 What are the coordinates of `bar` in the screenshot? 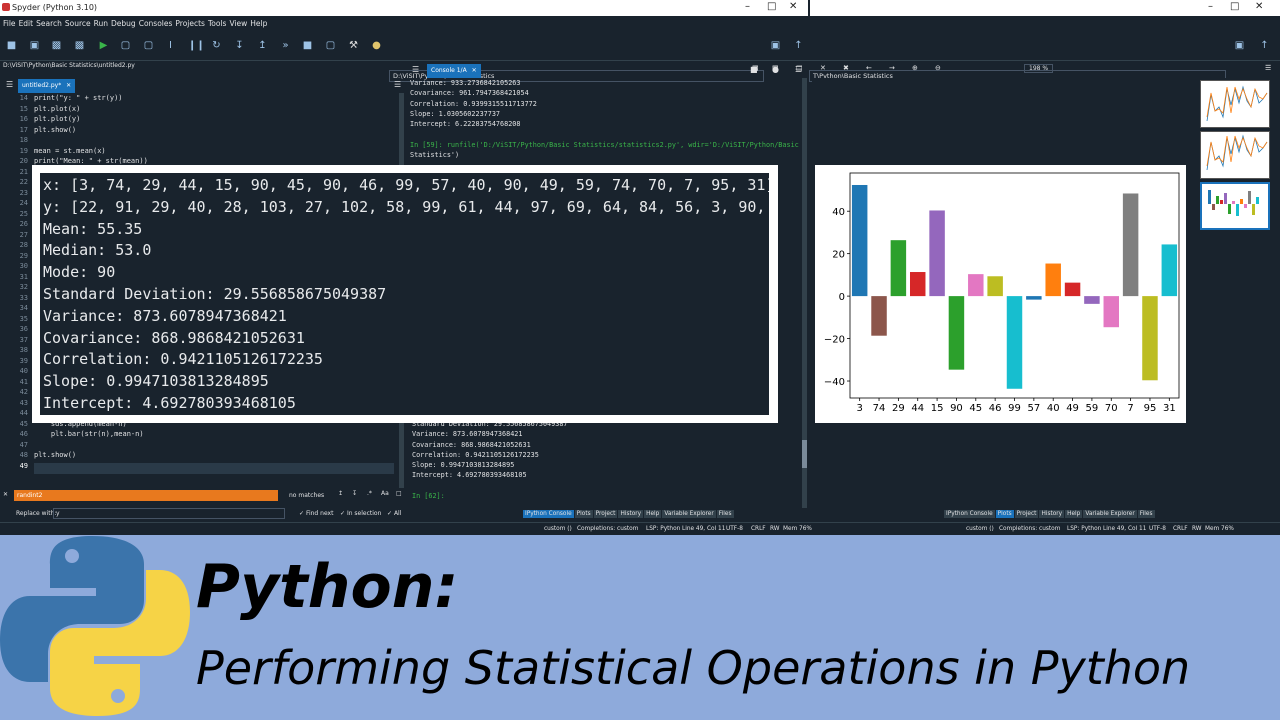 It's located at (956, 333).